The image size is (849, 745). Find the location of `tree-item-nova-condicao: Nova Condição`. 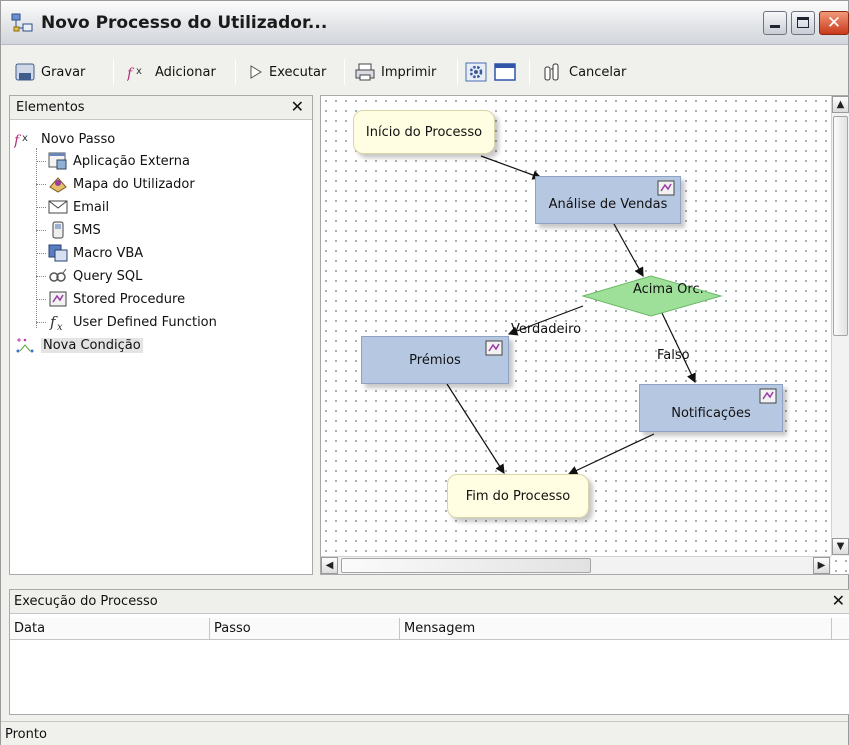

tree-item-nova-condicao: Nova Condição is located at coordinates (78, 345).